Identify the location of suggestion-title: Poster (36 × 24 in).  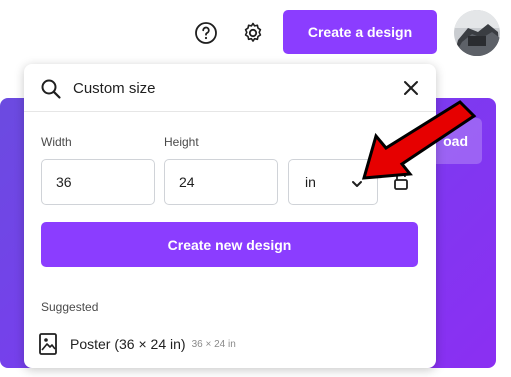
(128, 344).